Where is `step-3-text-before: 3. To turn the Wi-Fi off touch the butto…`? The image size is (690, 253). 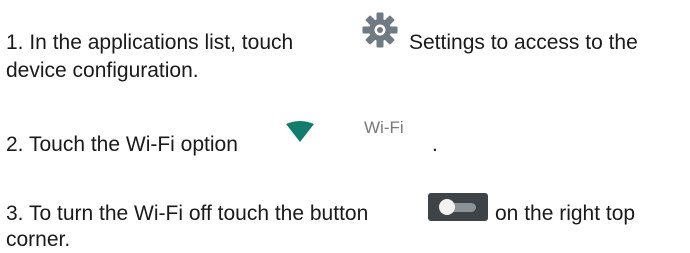
step-3-text-before: 3. To turn the Wi-Fi off touch the butto… is located at coordinates (187, 213).